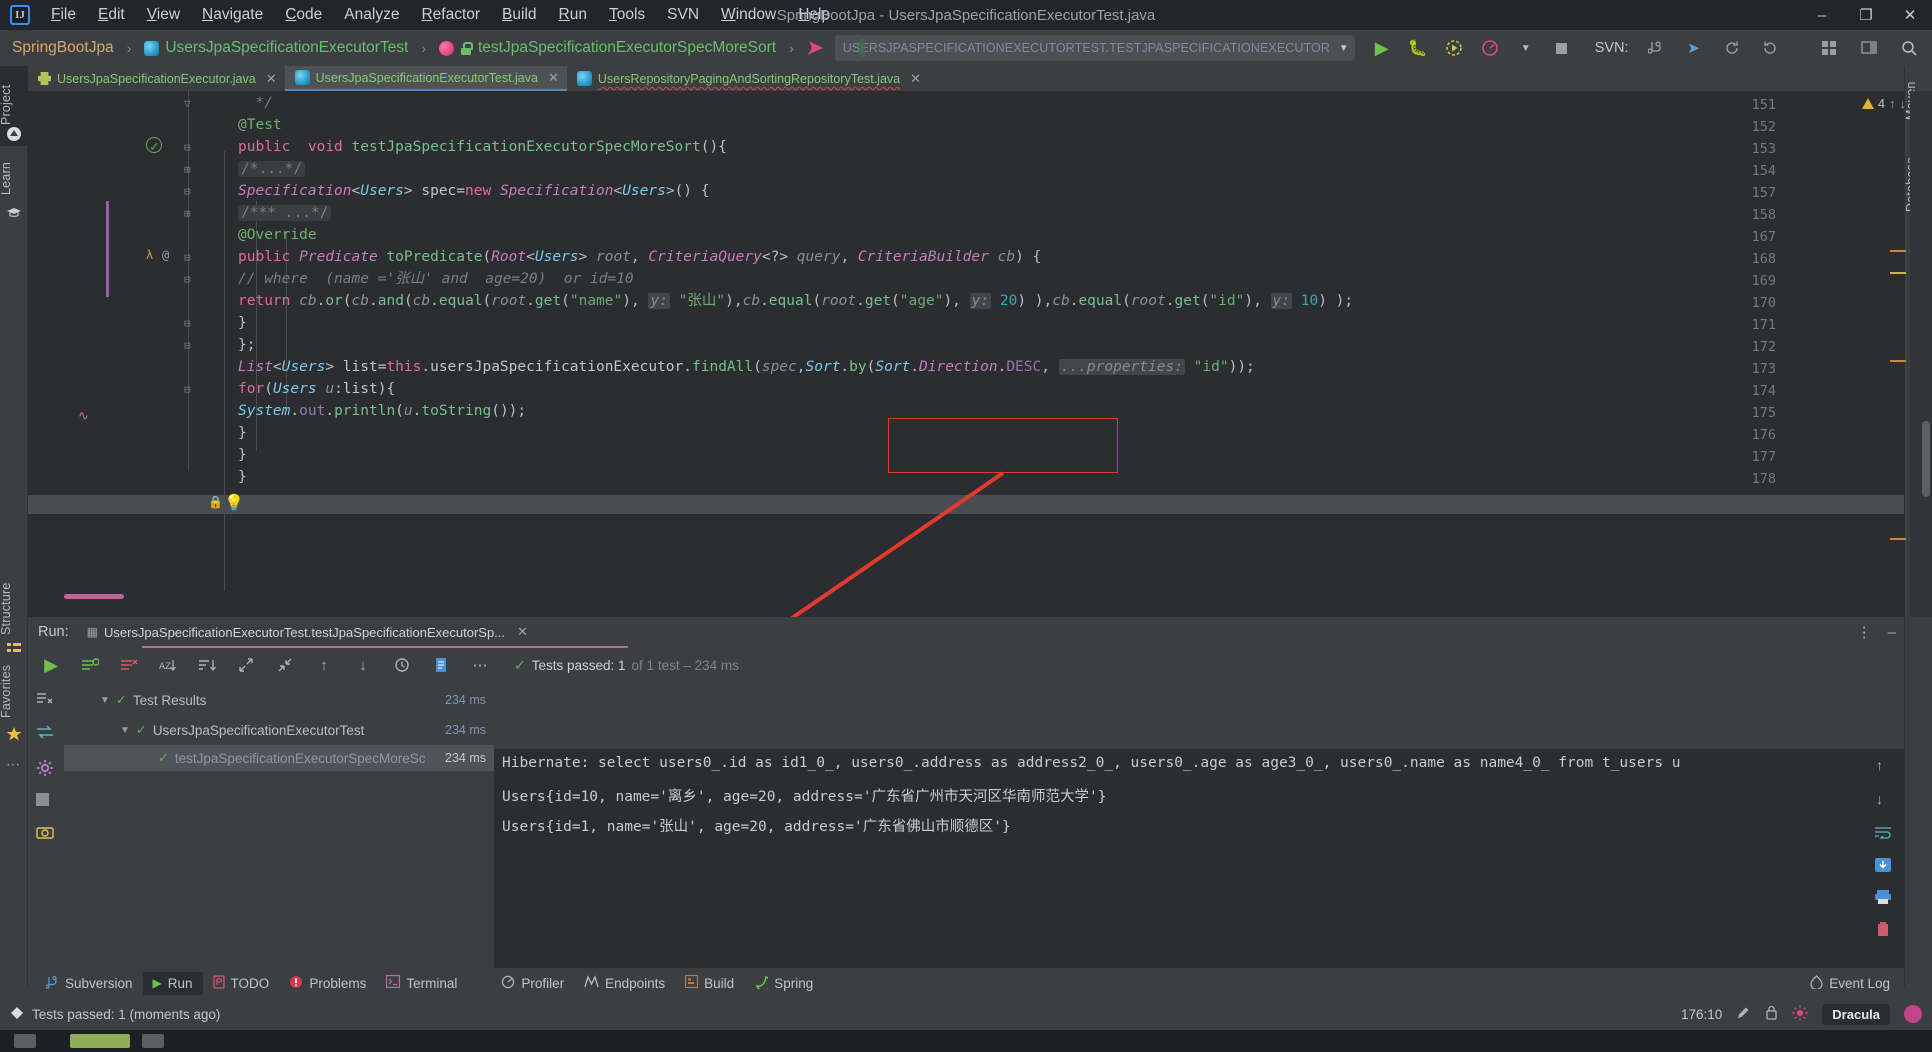 This screenshot has width=1932, height=1052. What do you see at coordinates (163, 15) in the screenshot?
I see `menu-item-view: View` at bounding box center [163, 15].